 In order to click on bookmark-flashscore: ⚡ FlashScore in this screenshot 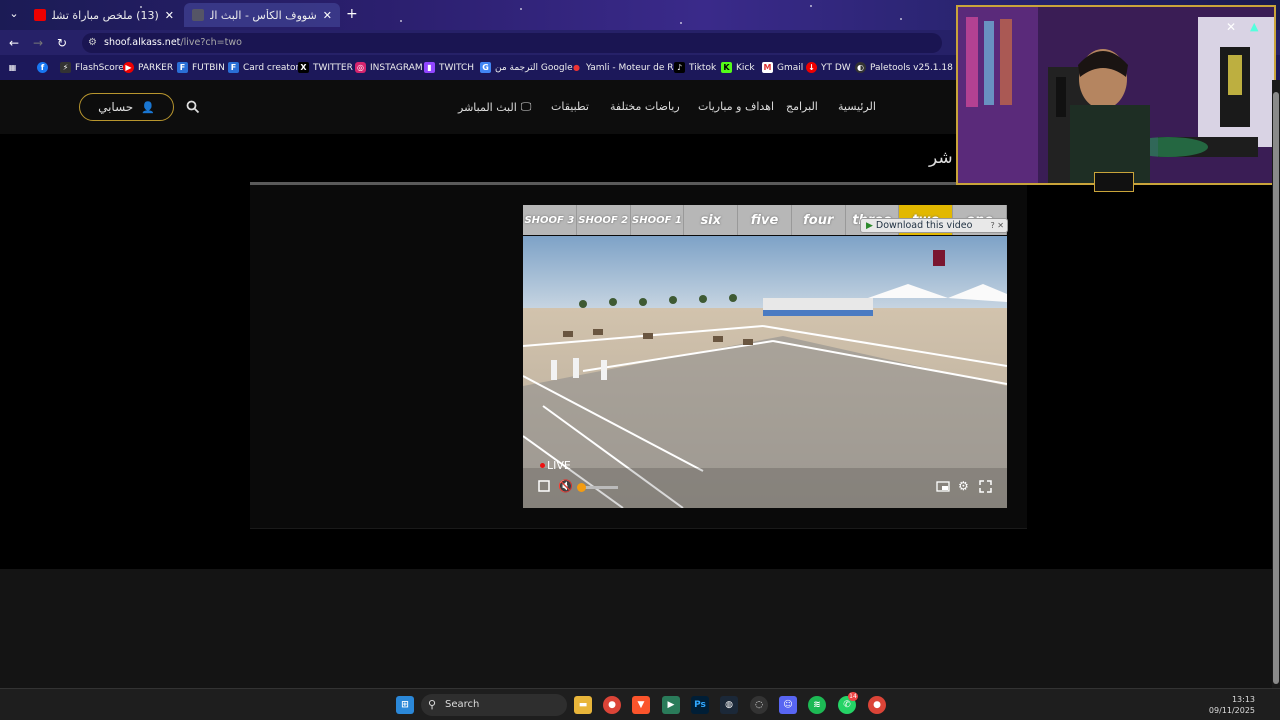, I will do `click(92, 67)`.